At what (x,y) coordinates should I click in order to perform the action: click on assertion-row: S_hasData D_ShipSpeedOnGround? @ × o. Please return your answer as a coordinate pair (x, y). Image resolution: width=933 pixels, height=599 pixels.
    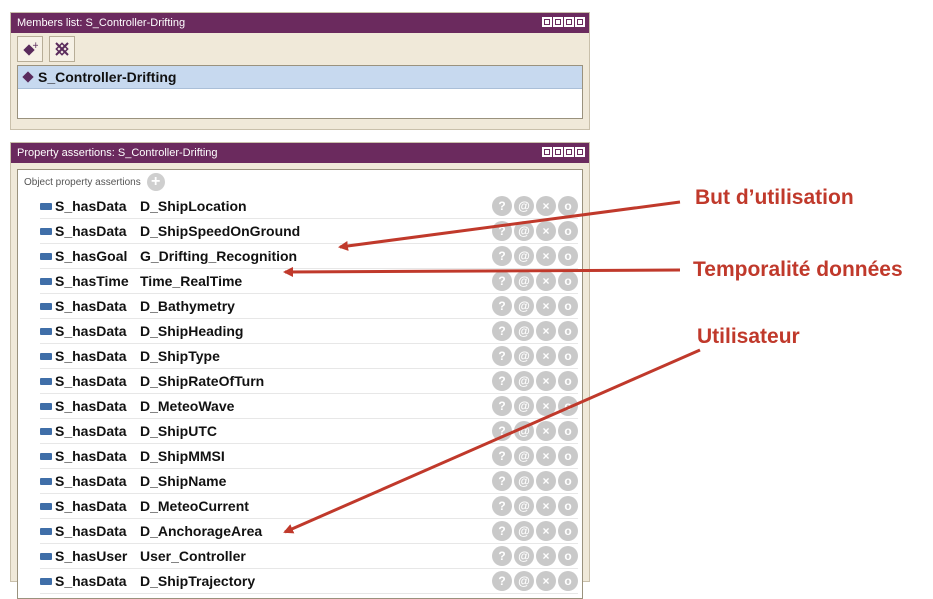
    Looking at the image, I should click on (309, 231).